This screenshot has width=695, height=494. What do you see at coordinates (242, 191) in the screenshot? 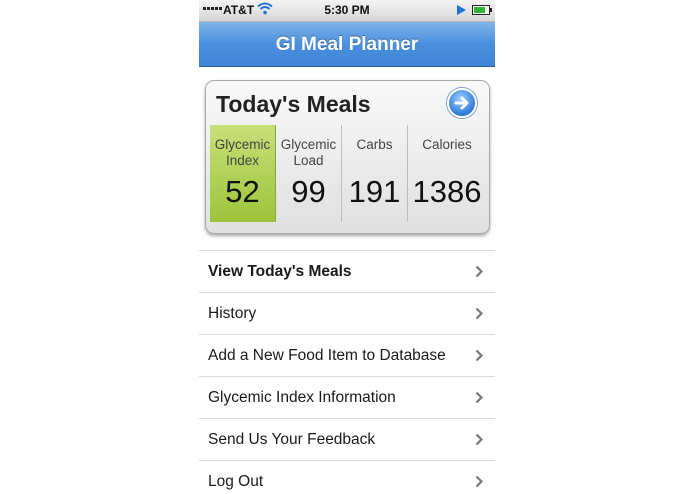
I see `stat-value: 52` at bounding box center [242, 191].